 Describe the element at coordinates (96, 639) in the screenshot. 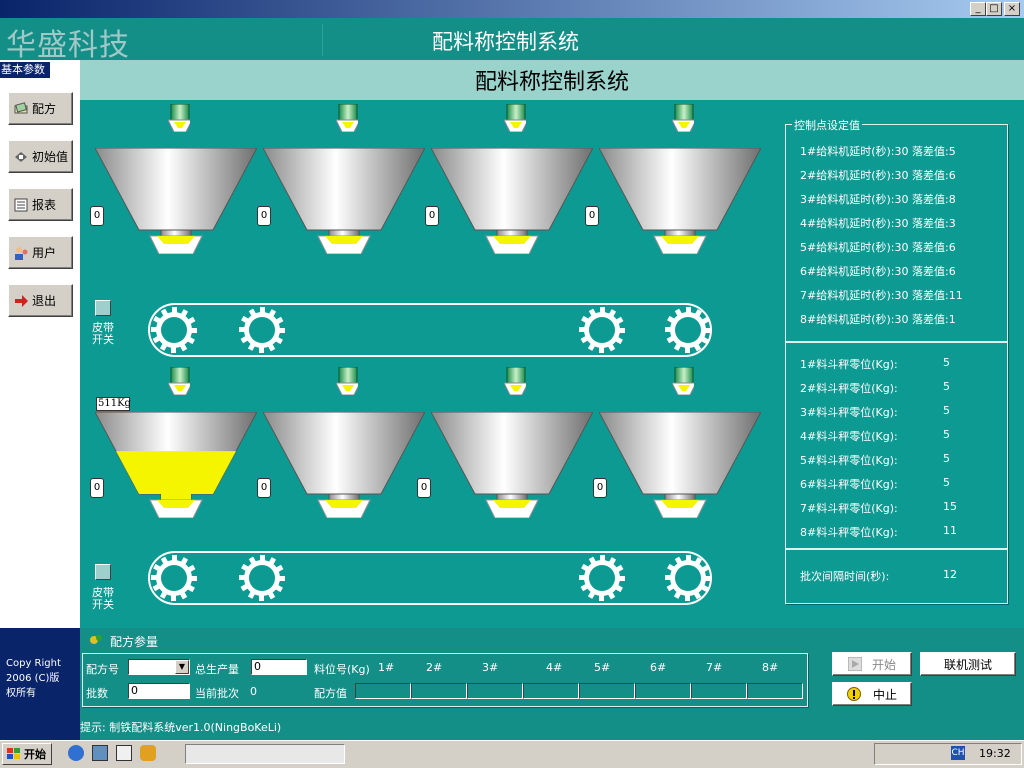

I see `recipe-params-icon` at that location.